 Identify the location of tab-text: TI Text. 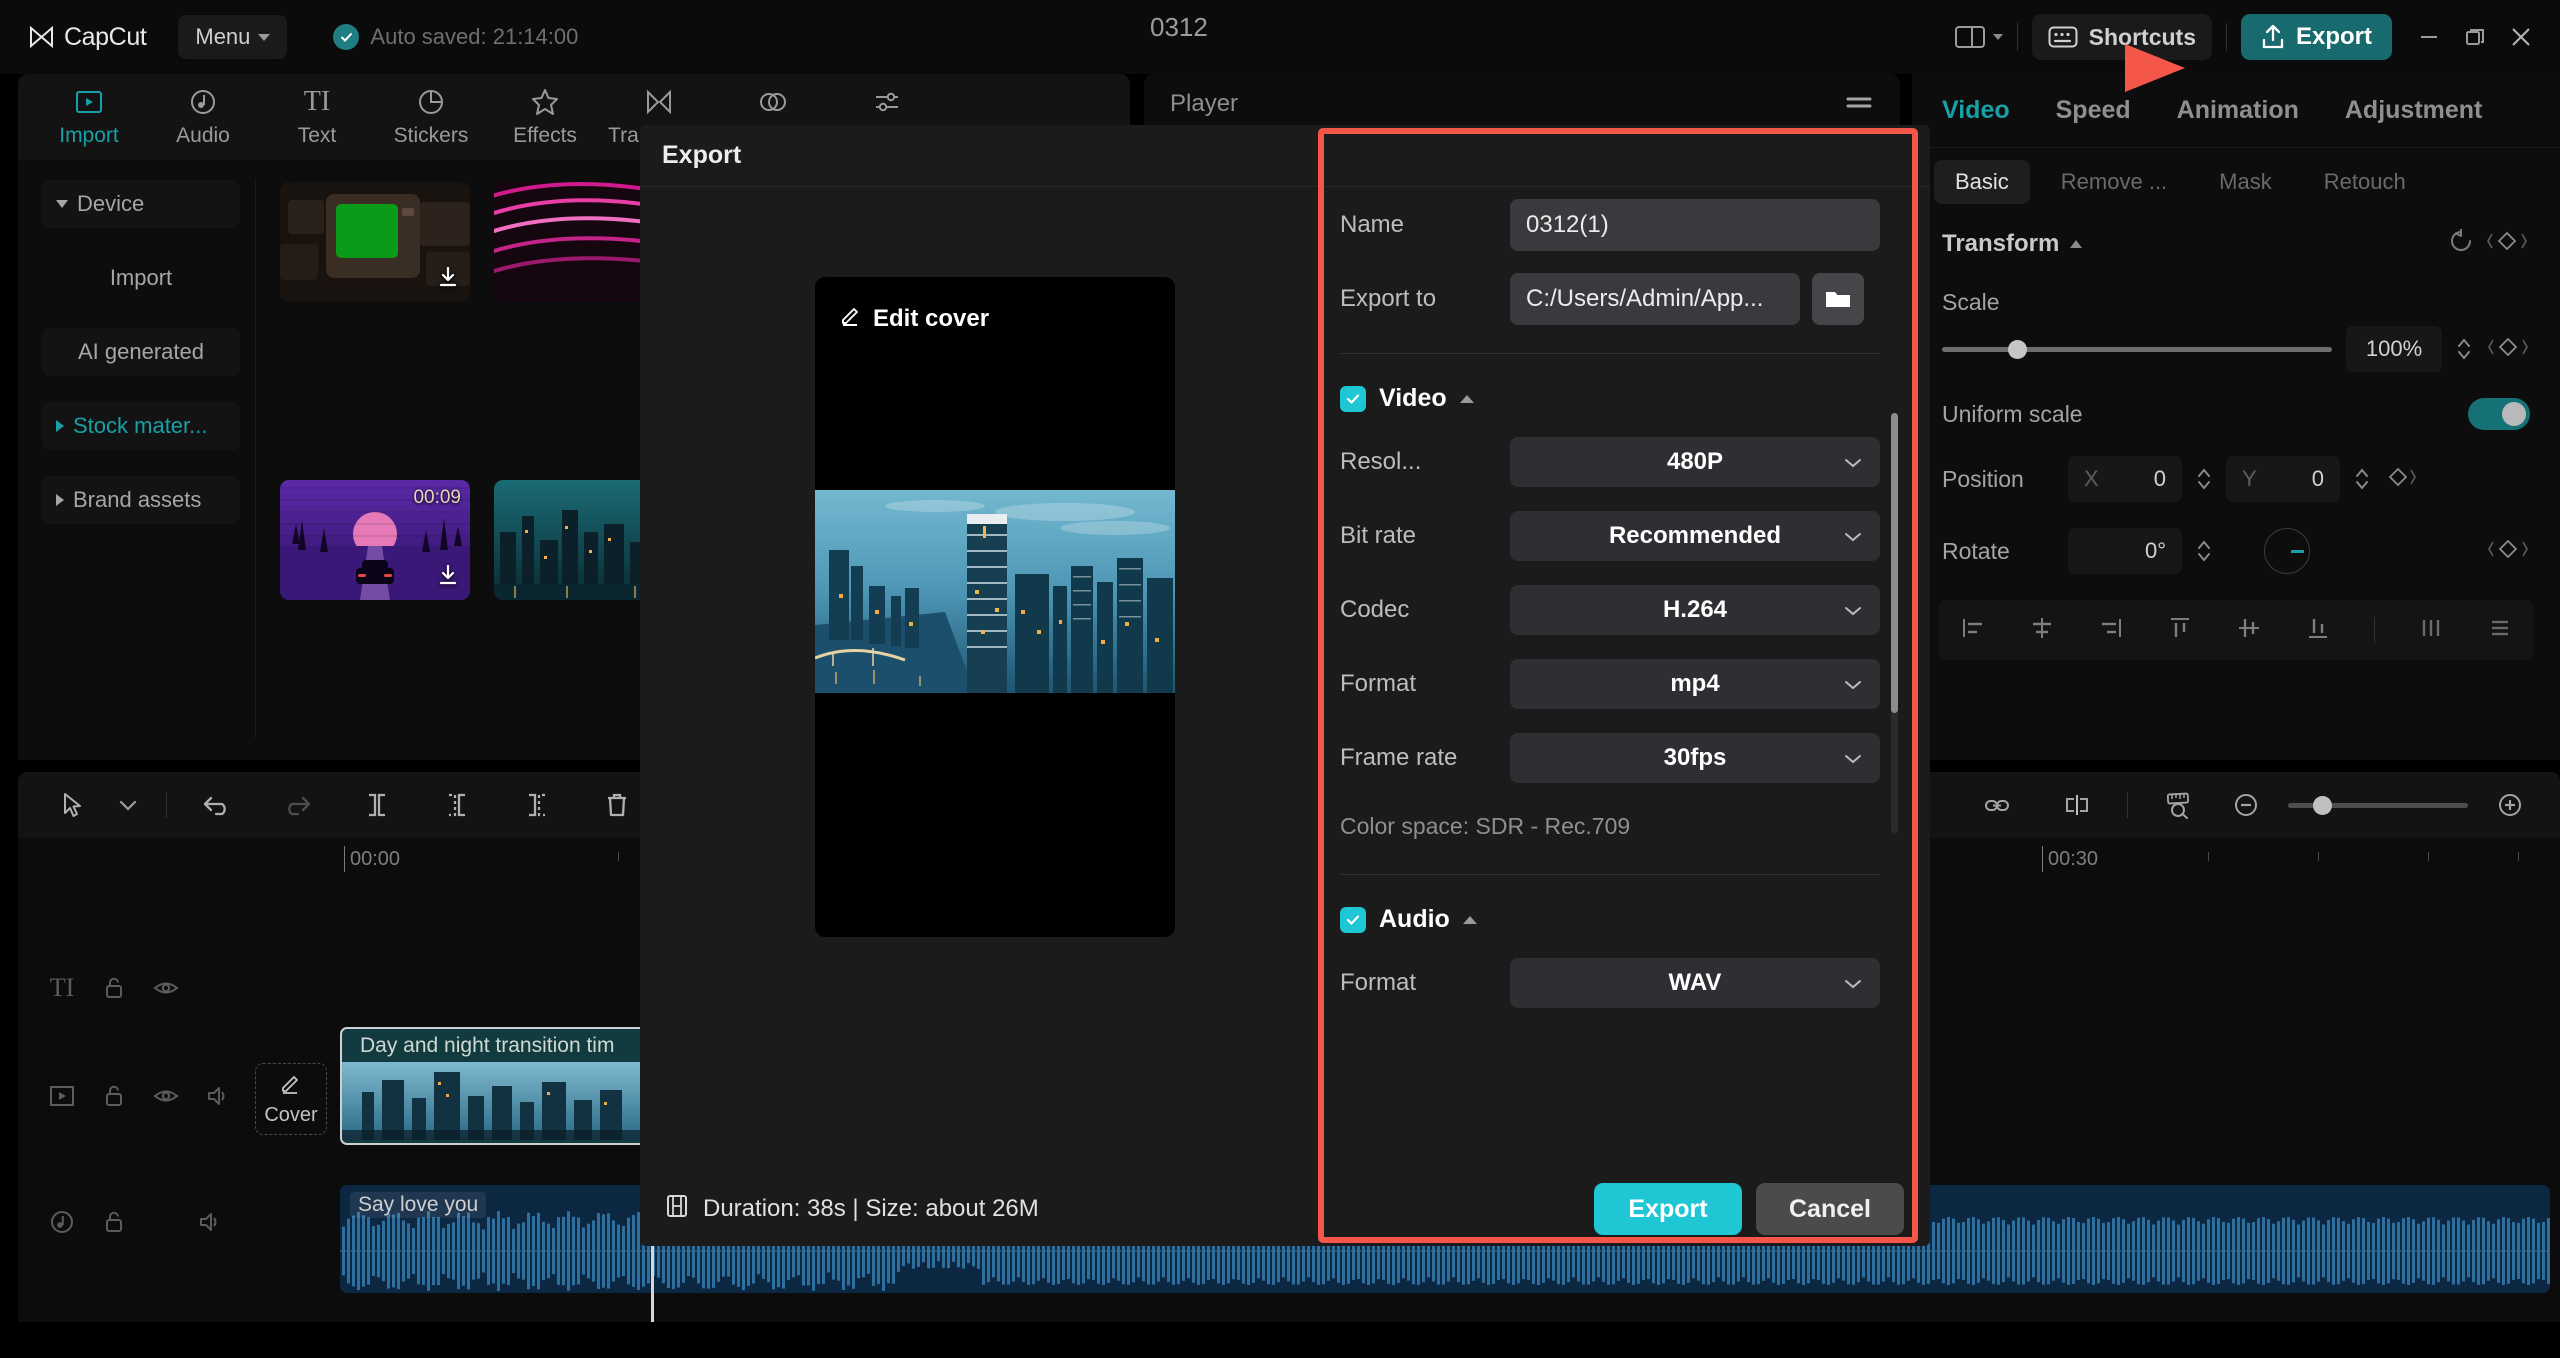
(317, 117).